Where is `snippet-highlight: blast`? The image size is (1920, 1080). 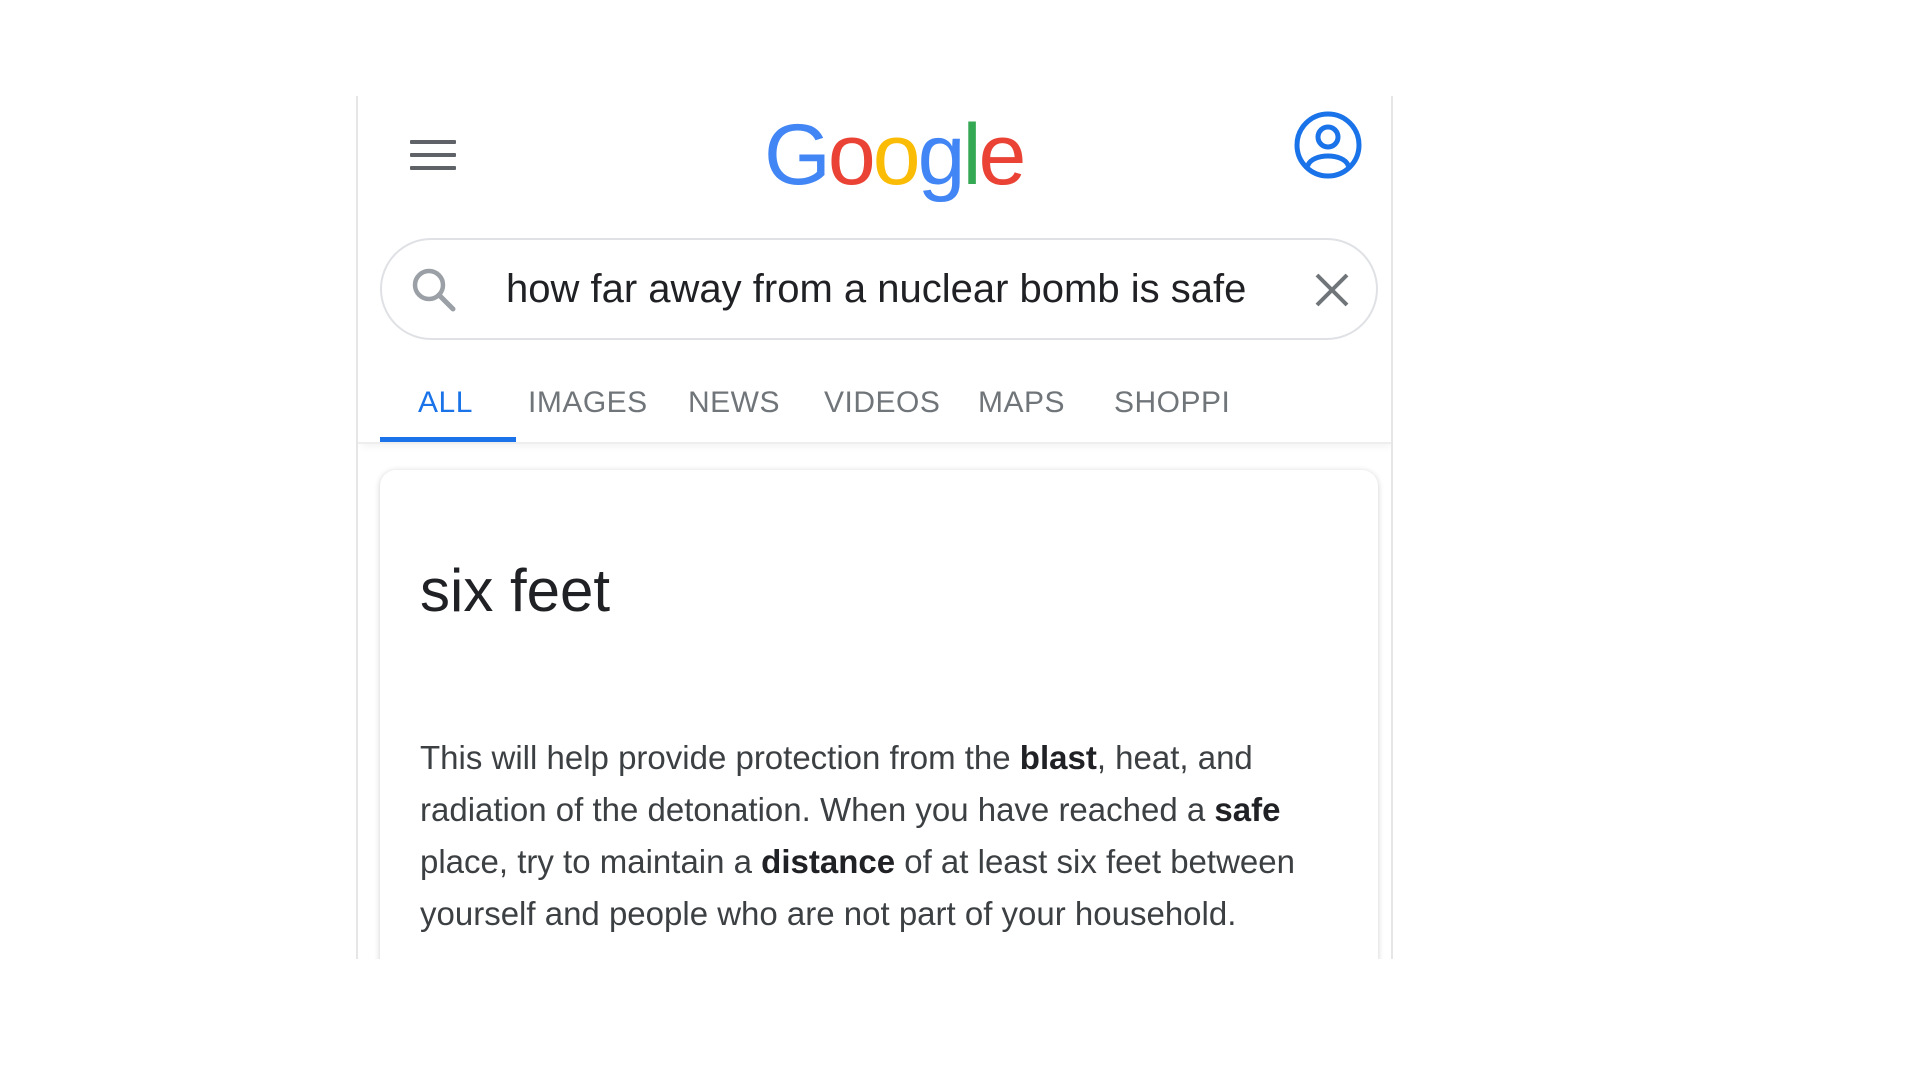 snippet-highlight: blast is located at coordinates (1058, 757).